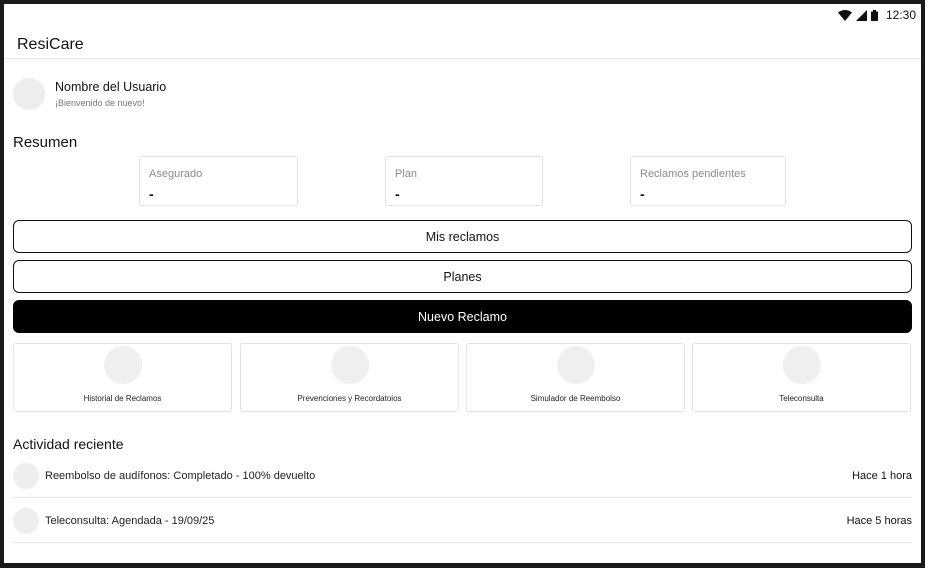 This screenshot has width=925, height=568. I want to click on user-header: Nombre del Usuario ¡Bienvenido de nuevo!, so click(89, 94).